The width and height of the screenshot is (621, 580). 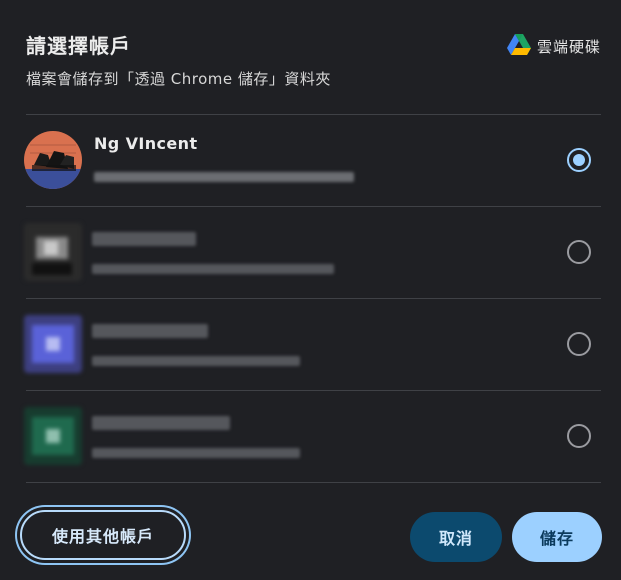 I want to click on dialog-header: 請選擇帳戶 檔案會儲存到「透過 Chrome 儲存」資料夾 雲端硬碟, so click(x=313, y=59).